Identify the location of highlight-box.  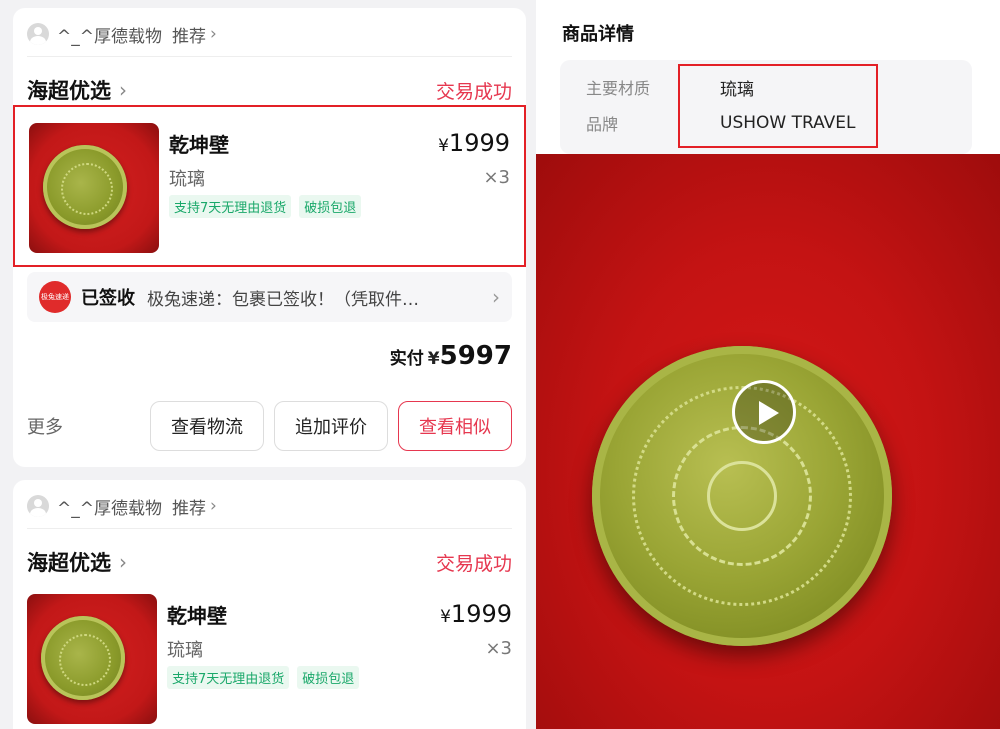
(778, 106).